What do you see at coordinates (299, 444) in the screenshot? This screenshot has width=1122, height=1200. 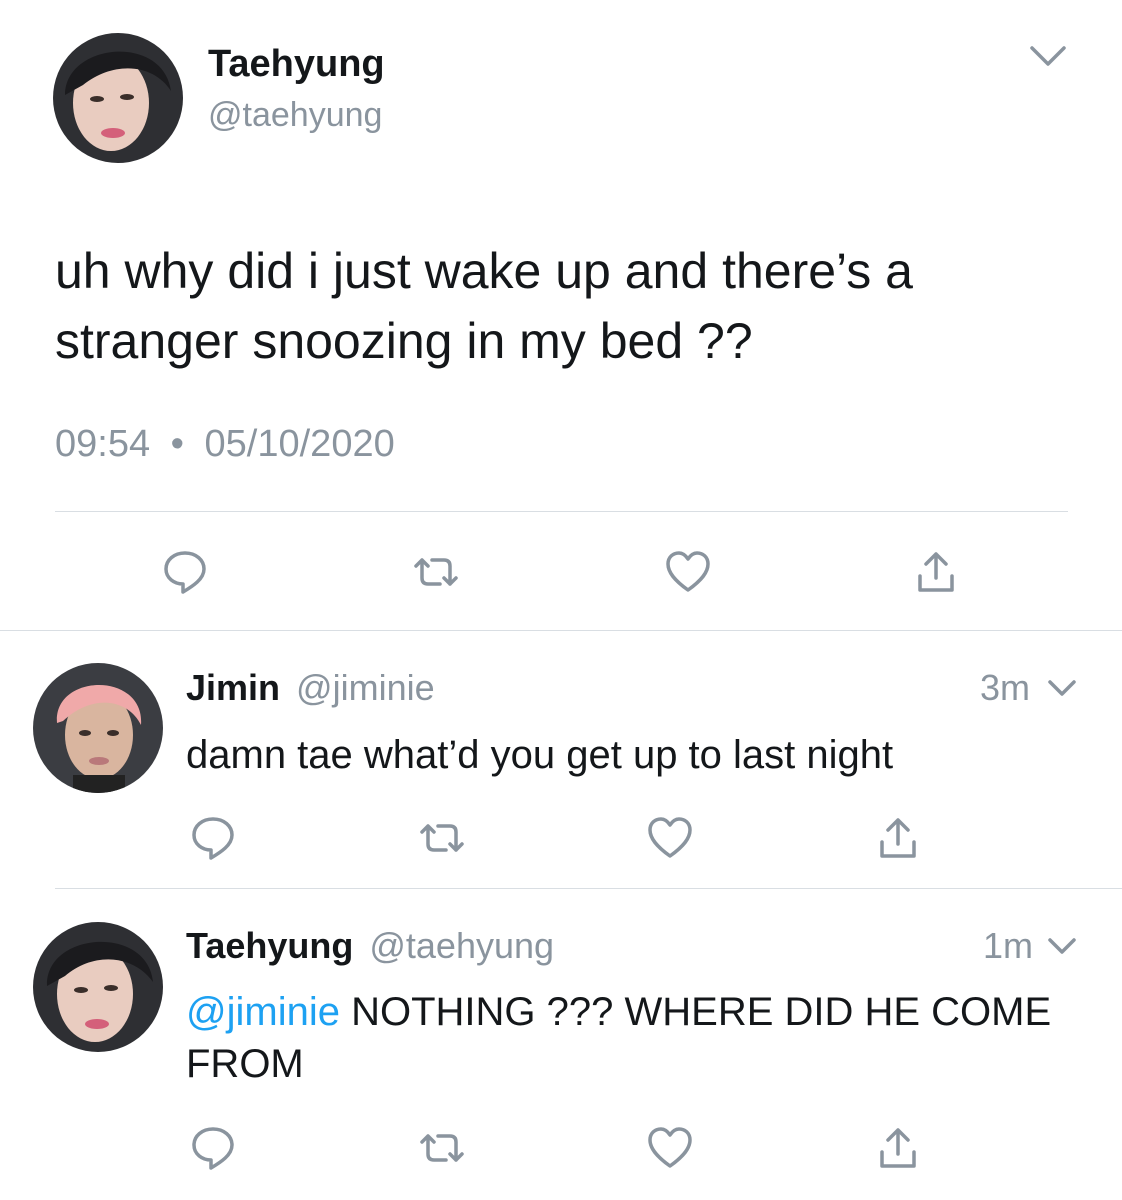 I see `tweet-date: 05/10/2020` at bounding box center [299, 444].